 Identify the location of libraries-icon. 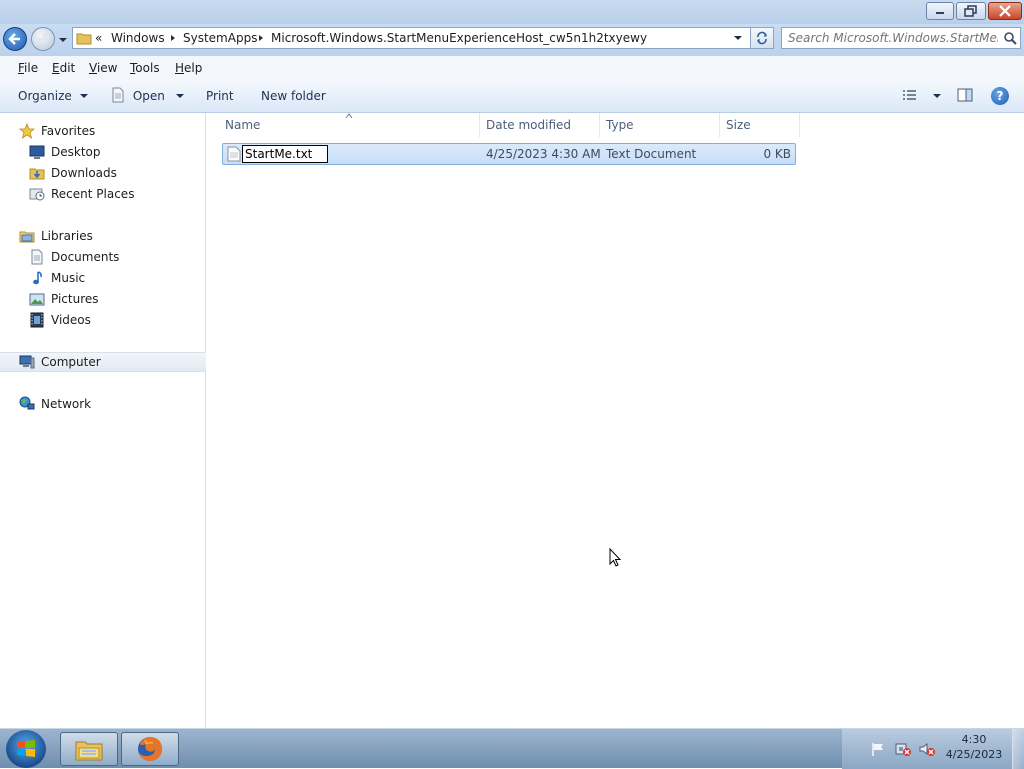
(27, 237).